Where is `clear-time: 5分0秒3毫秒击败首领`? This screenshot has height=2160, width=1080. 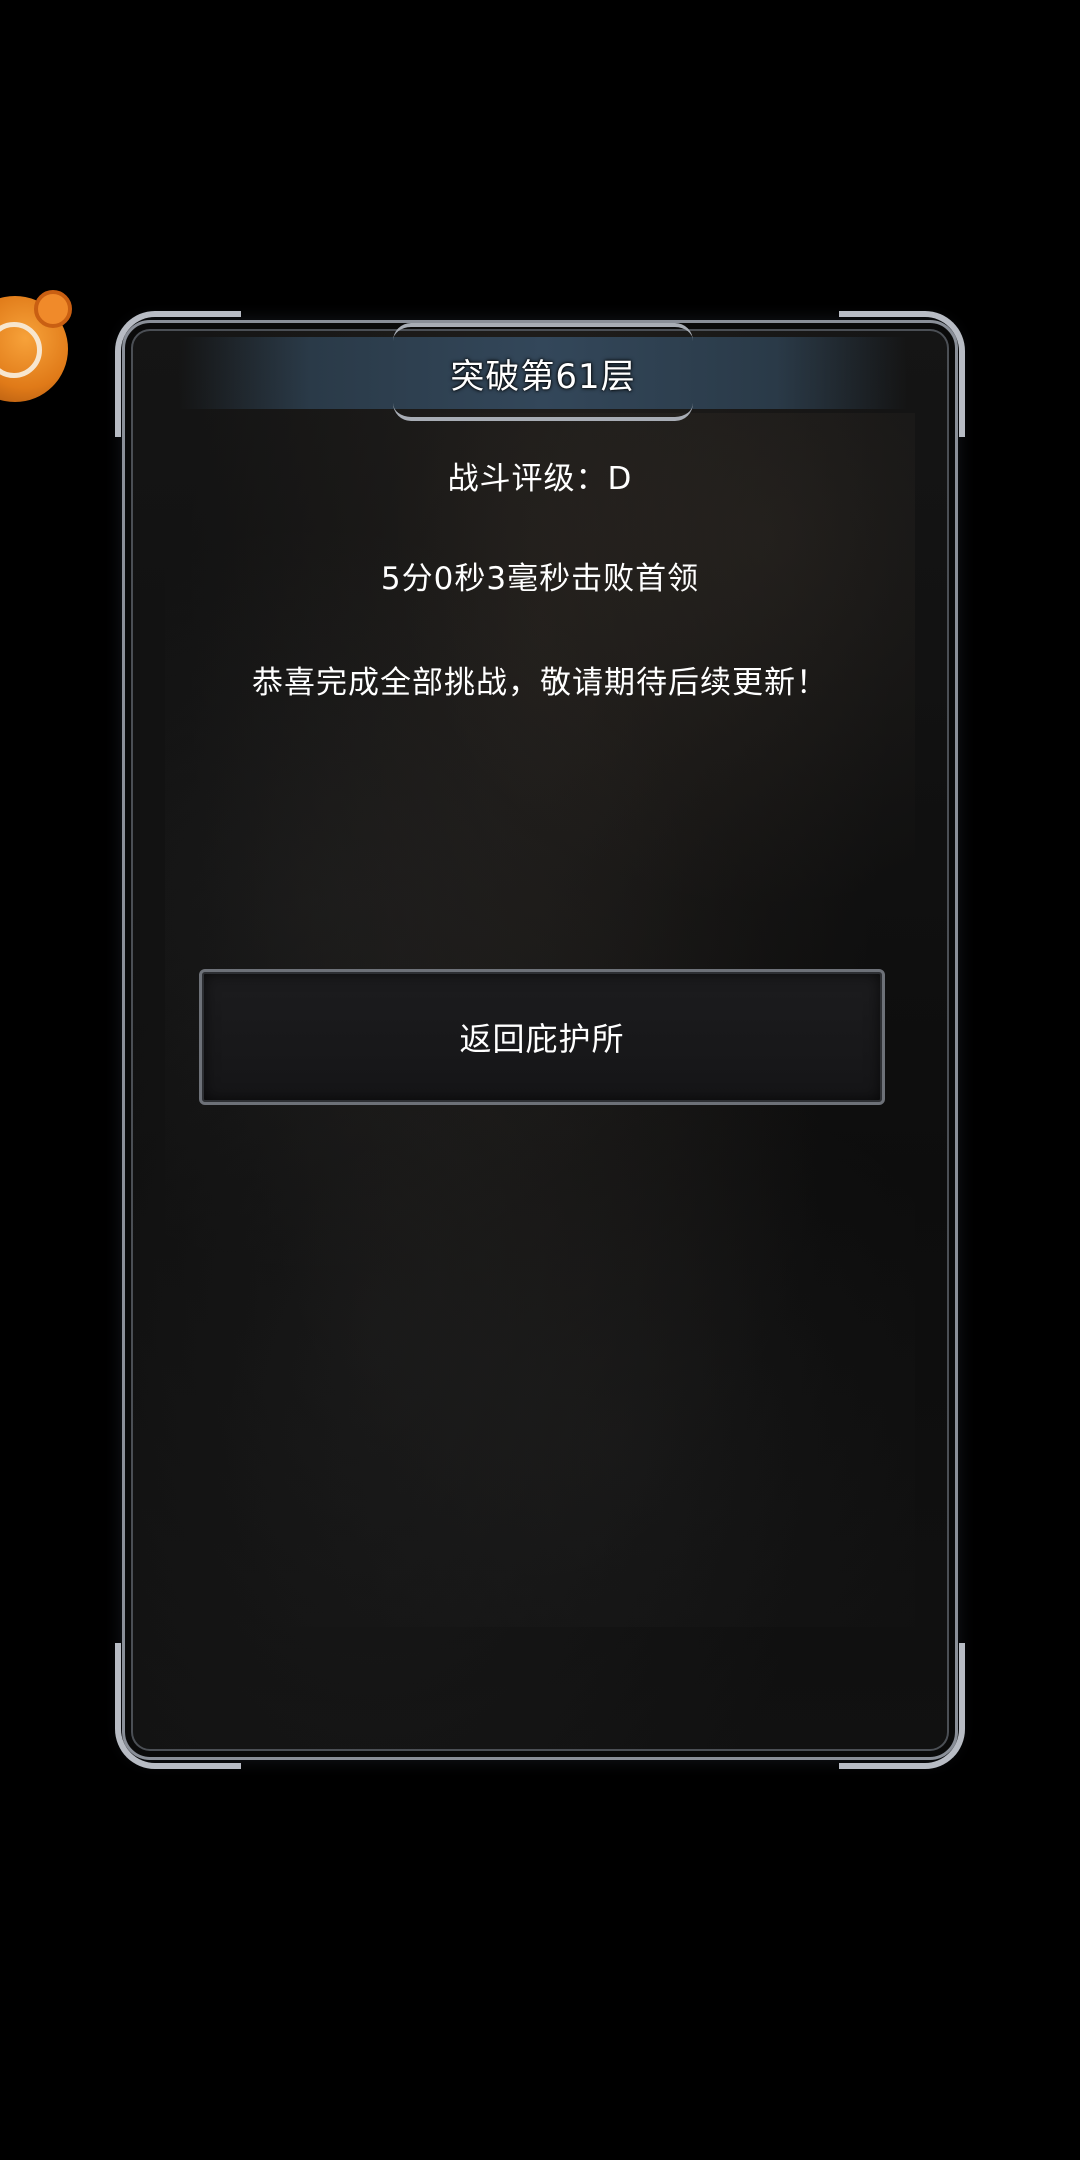
clear-time: 5分0秒3毫秒击败首领 is located at coordinates (540, 579).